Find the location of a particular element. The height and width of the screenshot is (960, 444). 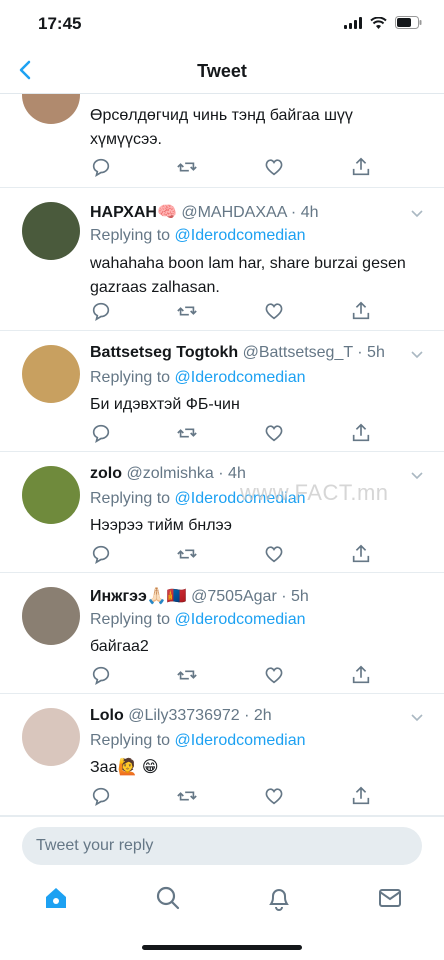

reply-bar is located at coordinates (222, 844).